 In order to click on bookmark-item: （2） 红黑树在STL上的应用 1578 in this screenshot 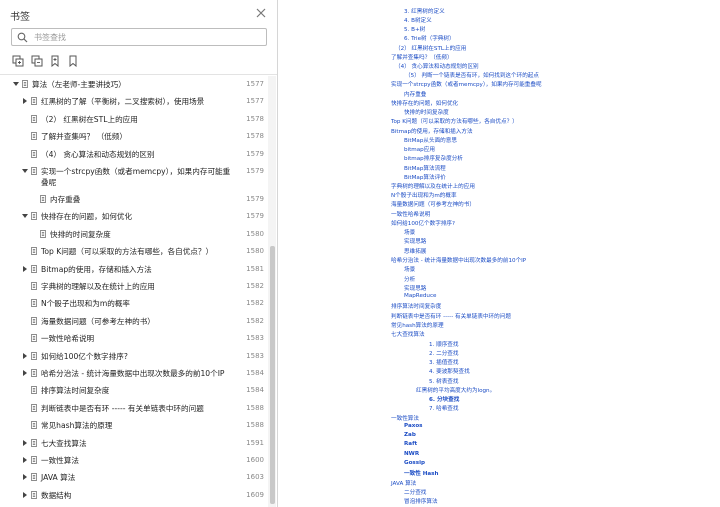, I will do `click(134, 119)`.